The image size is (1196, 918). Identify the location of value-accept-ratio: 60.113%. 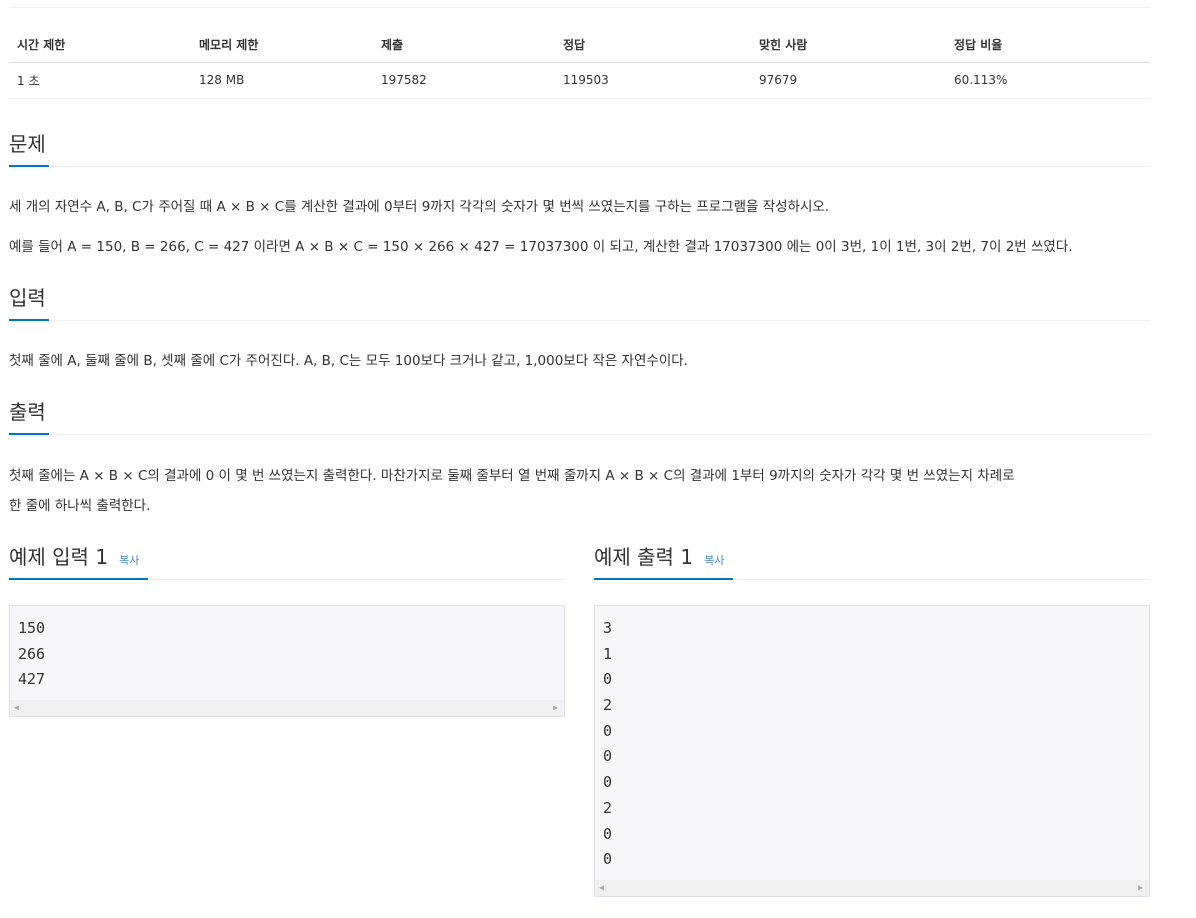
(1048, 80).